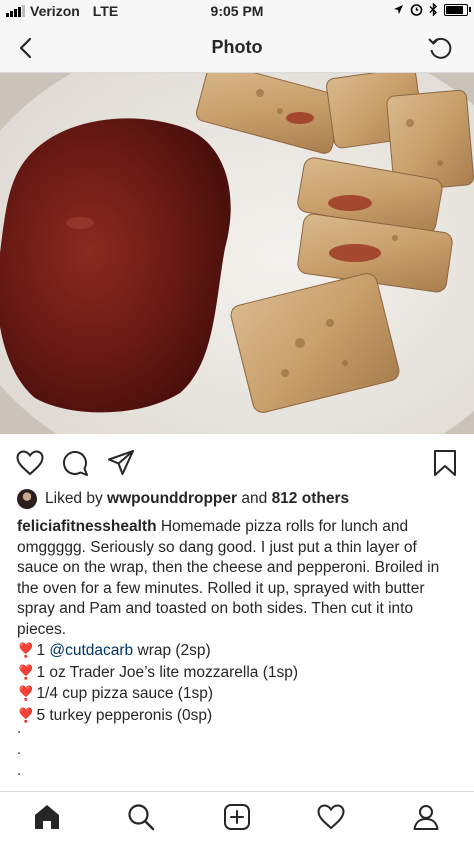 The width and height of the screenshot is (474, 843). I want to click on share-icon, so click(121, 463).